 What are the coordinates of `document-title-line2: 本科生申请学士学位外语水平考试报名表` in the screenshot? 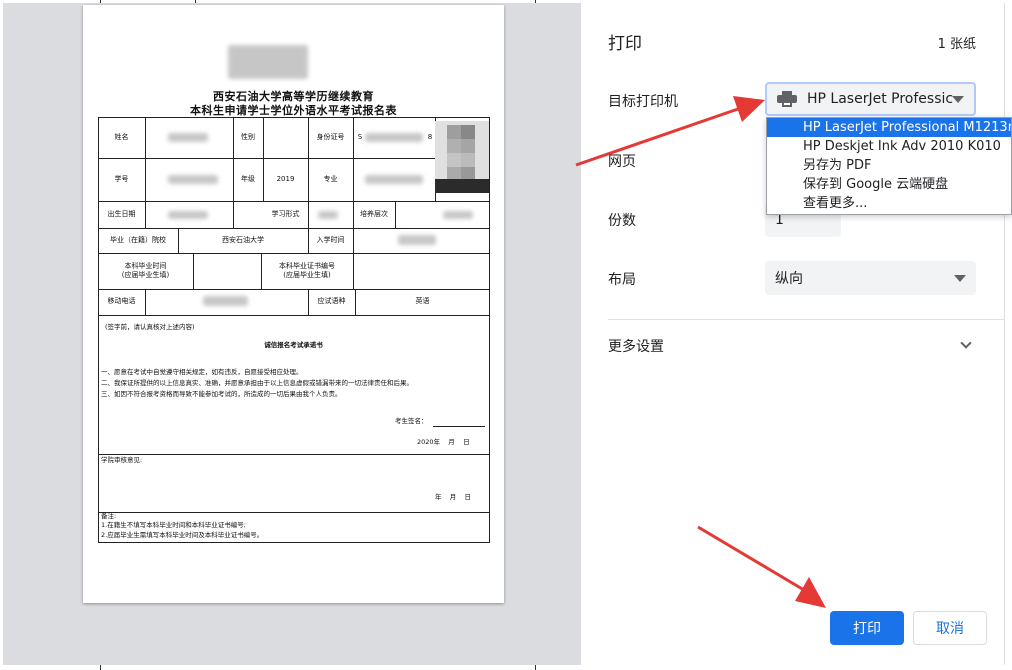 It's located at (293, 110).